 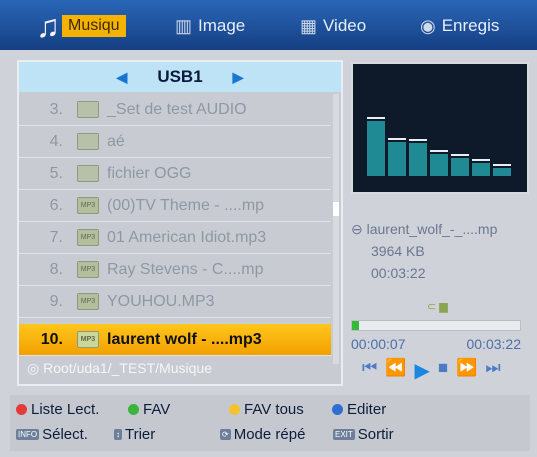 I want to click on legend-green: FAV, so click(x=149, y=409).